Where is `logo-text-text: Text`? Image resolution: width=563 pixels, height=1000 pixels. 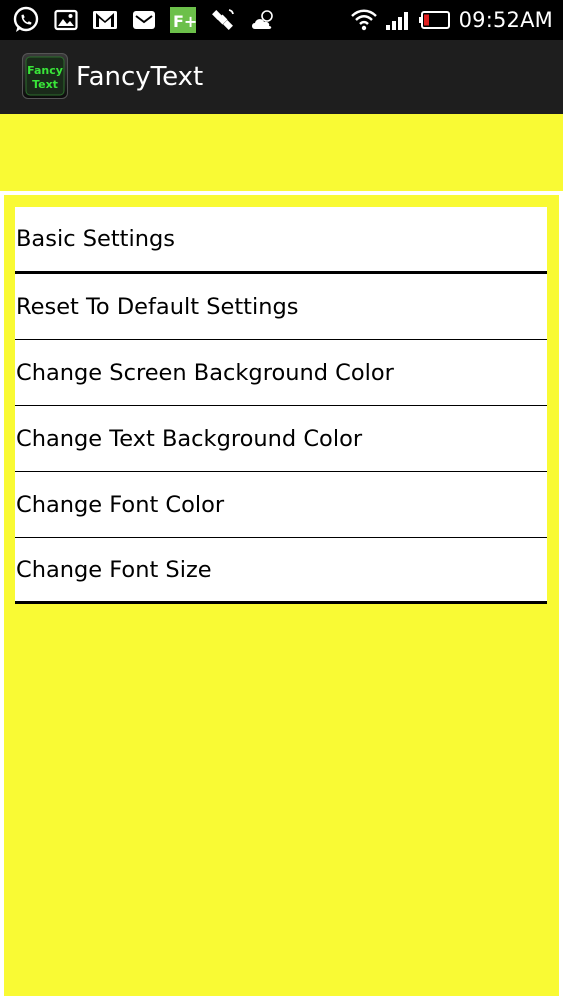 logo-text-text: Text is located at coordinates (45, 84).